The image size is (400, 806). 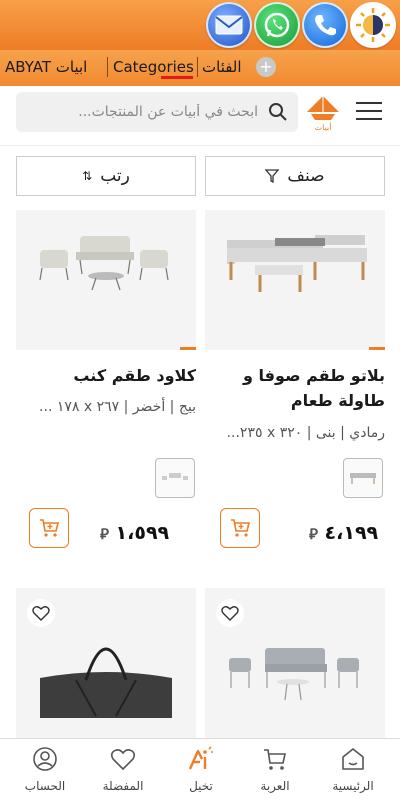 I want to click on nav-favorites: المفضلة, so click(x=123, y=769).